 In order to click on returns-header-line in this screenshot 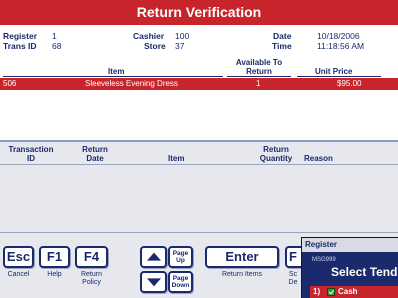, I will do `click(199, 164)`.